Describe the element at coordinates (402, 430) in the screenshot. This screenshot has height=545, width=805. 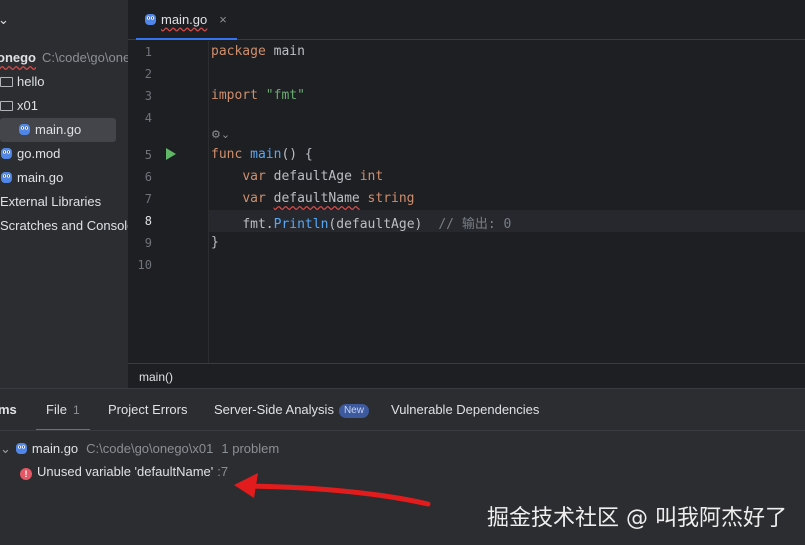
I see `panel-tab-divider` at that location.